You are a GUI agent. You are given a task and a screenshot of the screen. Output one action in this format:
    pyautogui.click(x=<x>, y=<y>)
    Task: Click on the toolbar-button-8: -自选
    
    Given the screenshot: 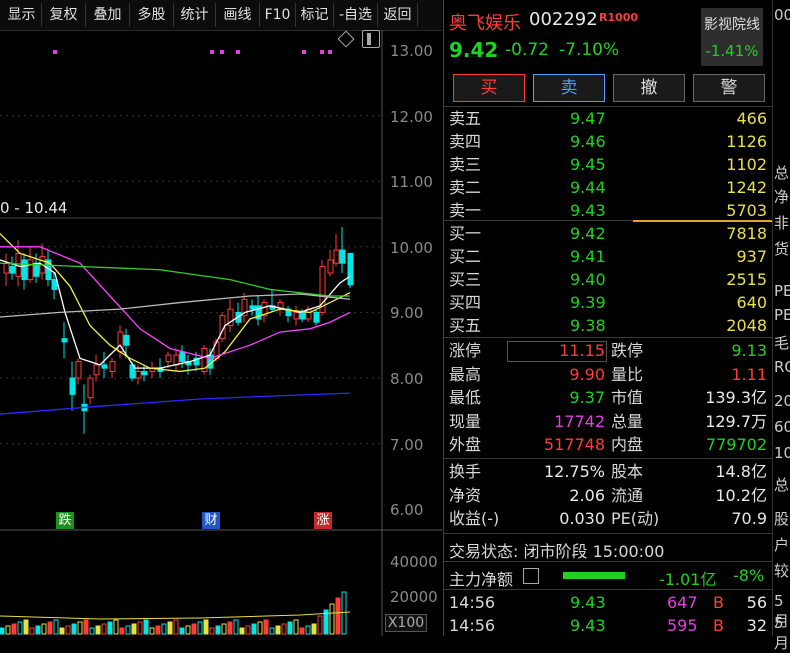 What is the action you would take?
    pyautogui.click(x=356, y=15)
    